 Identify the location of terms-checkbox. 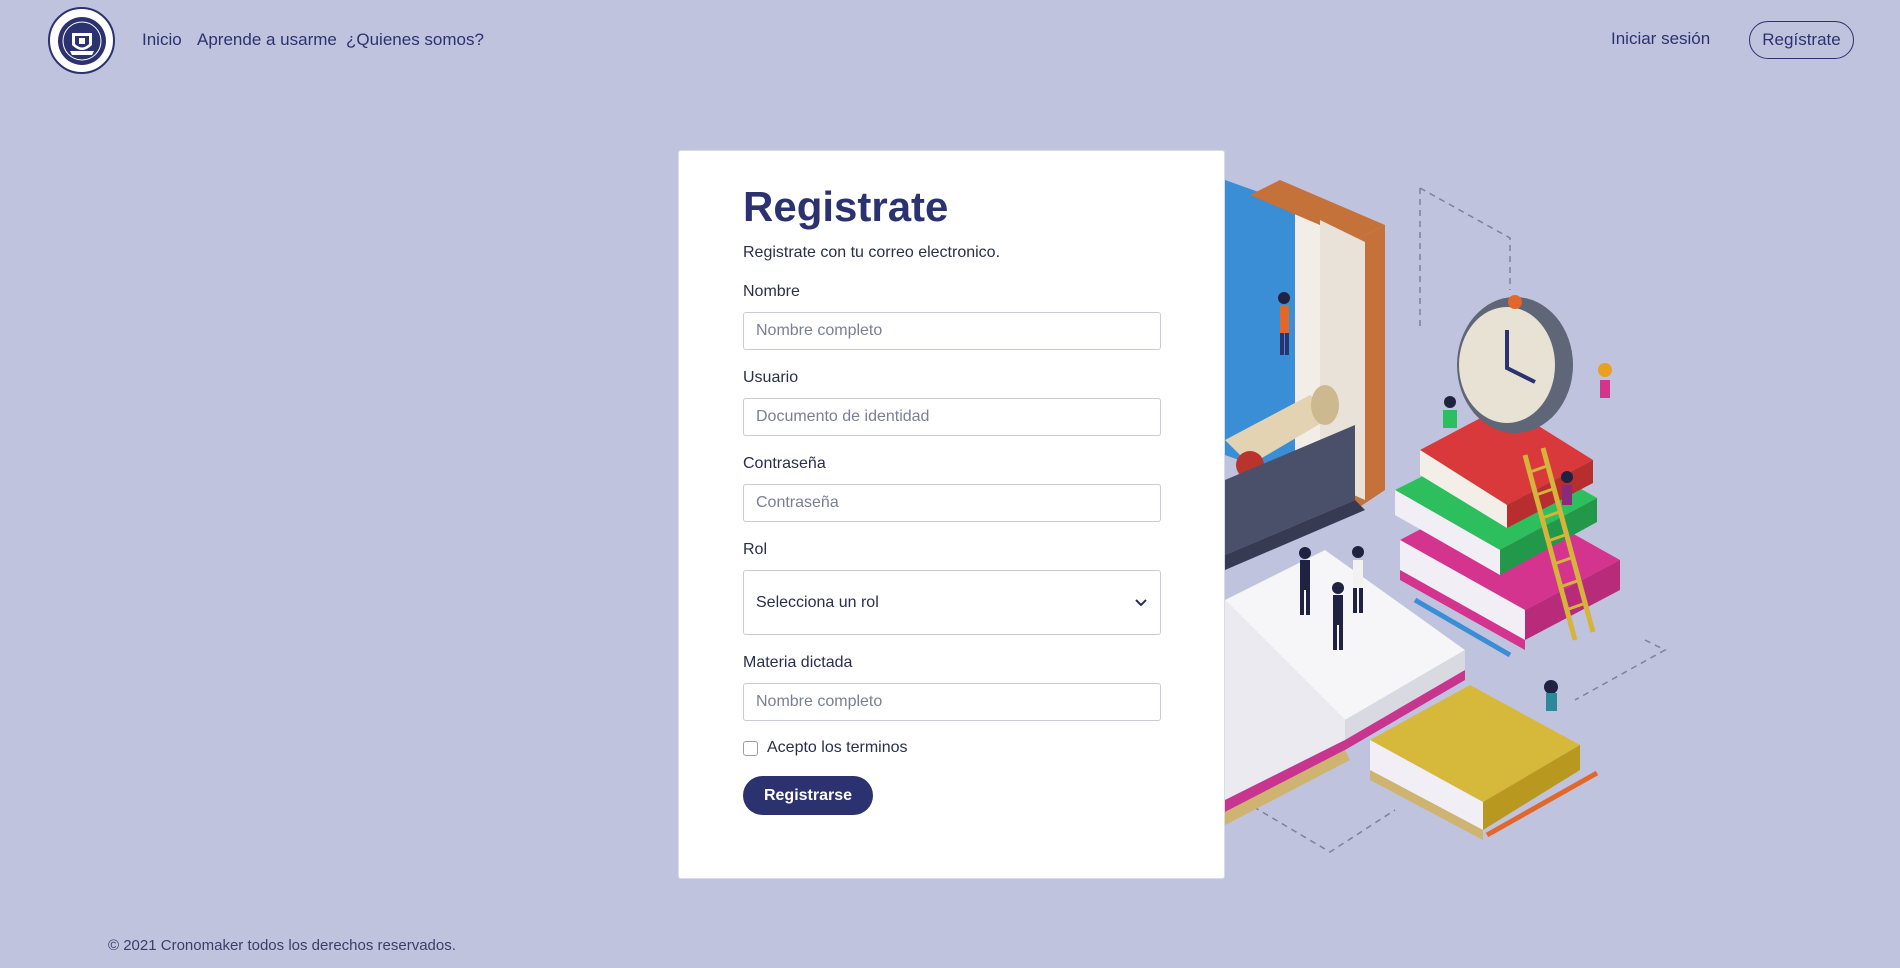
(750, 748).